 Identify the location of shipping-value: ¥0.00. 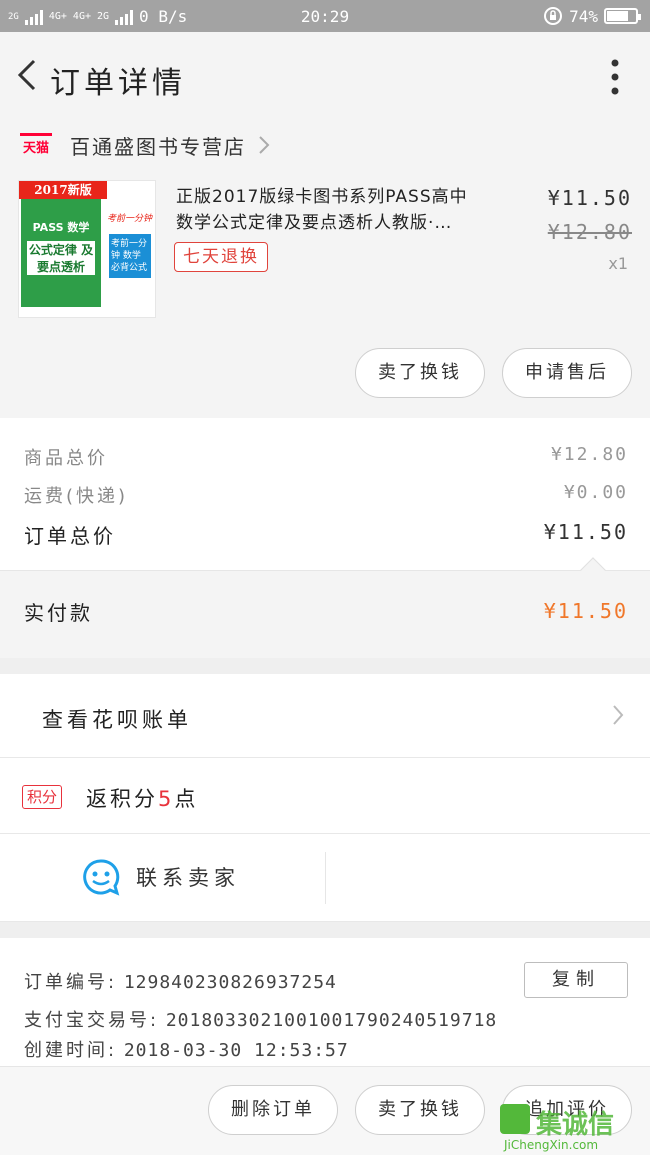
(595, 492).